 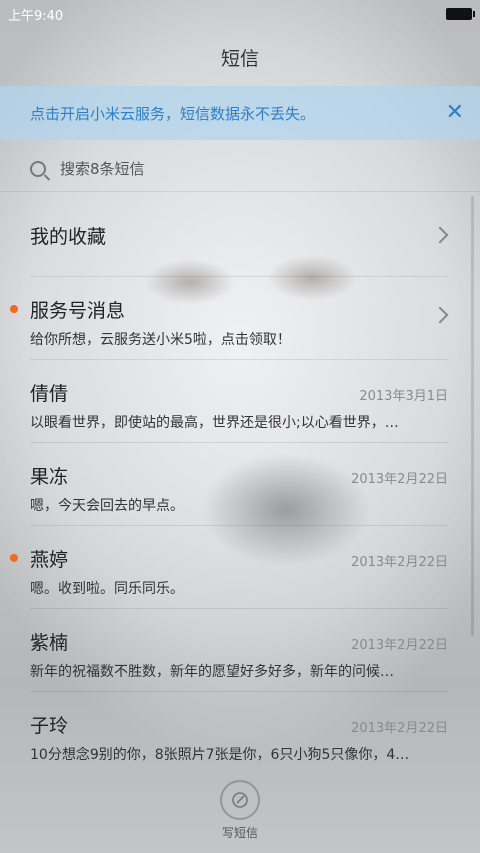 I want to click on page-title: 短信, so click(x=239, y=59).